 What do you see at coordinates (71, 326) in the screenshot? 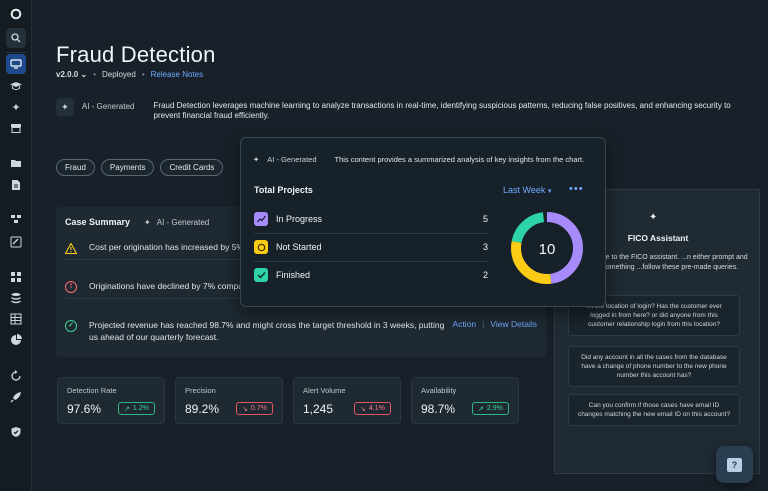
I see `check-circle-icon: ✓` at bounding box center [71, 326].